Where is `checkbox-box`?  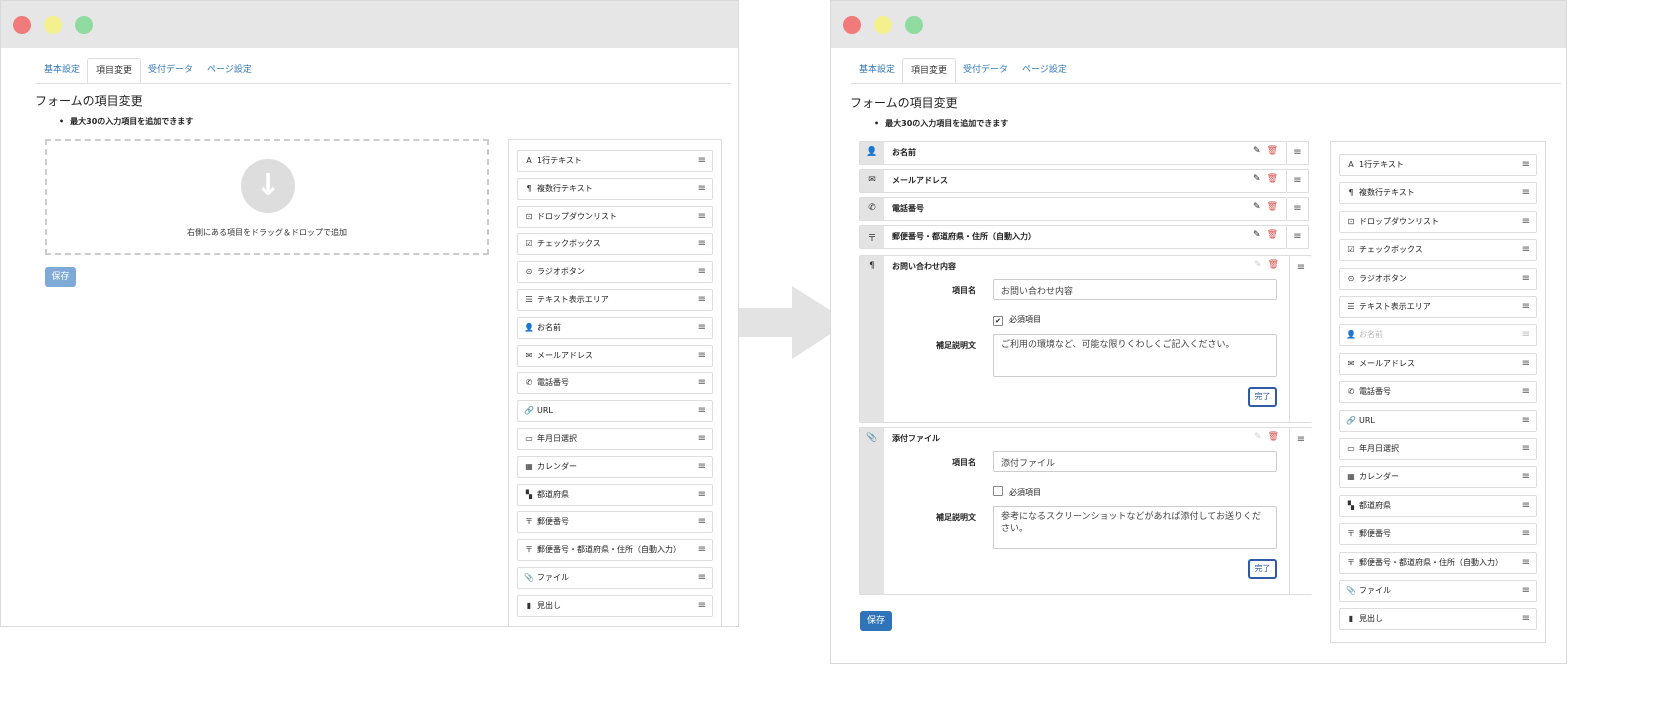
checkbox-box is located at coordinates (998, 491).